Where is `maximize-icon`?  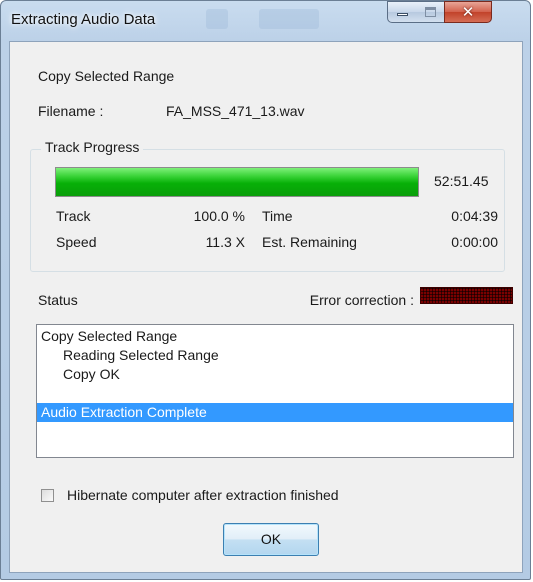
maximize-icon is located at coordinates (430, 12).